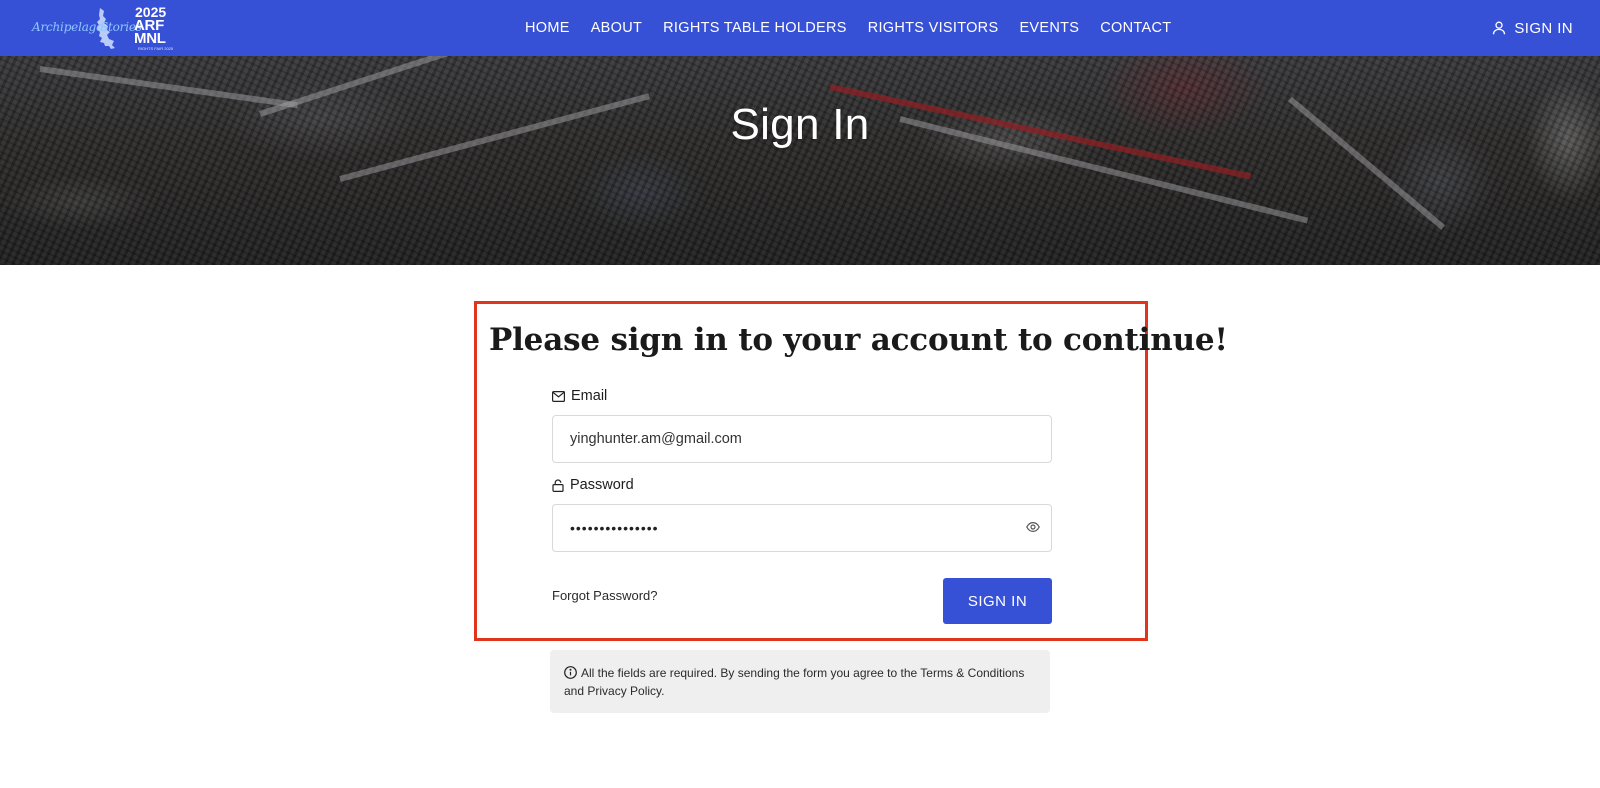 The width and height of the screenshot is (1600, 788). I want to click on forgot-password-link: Forgot Password?, so click(605, 595).